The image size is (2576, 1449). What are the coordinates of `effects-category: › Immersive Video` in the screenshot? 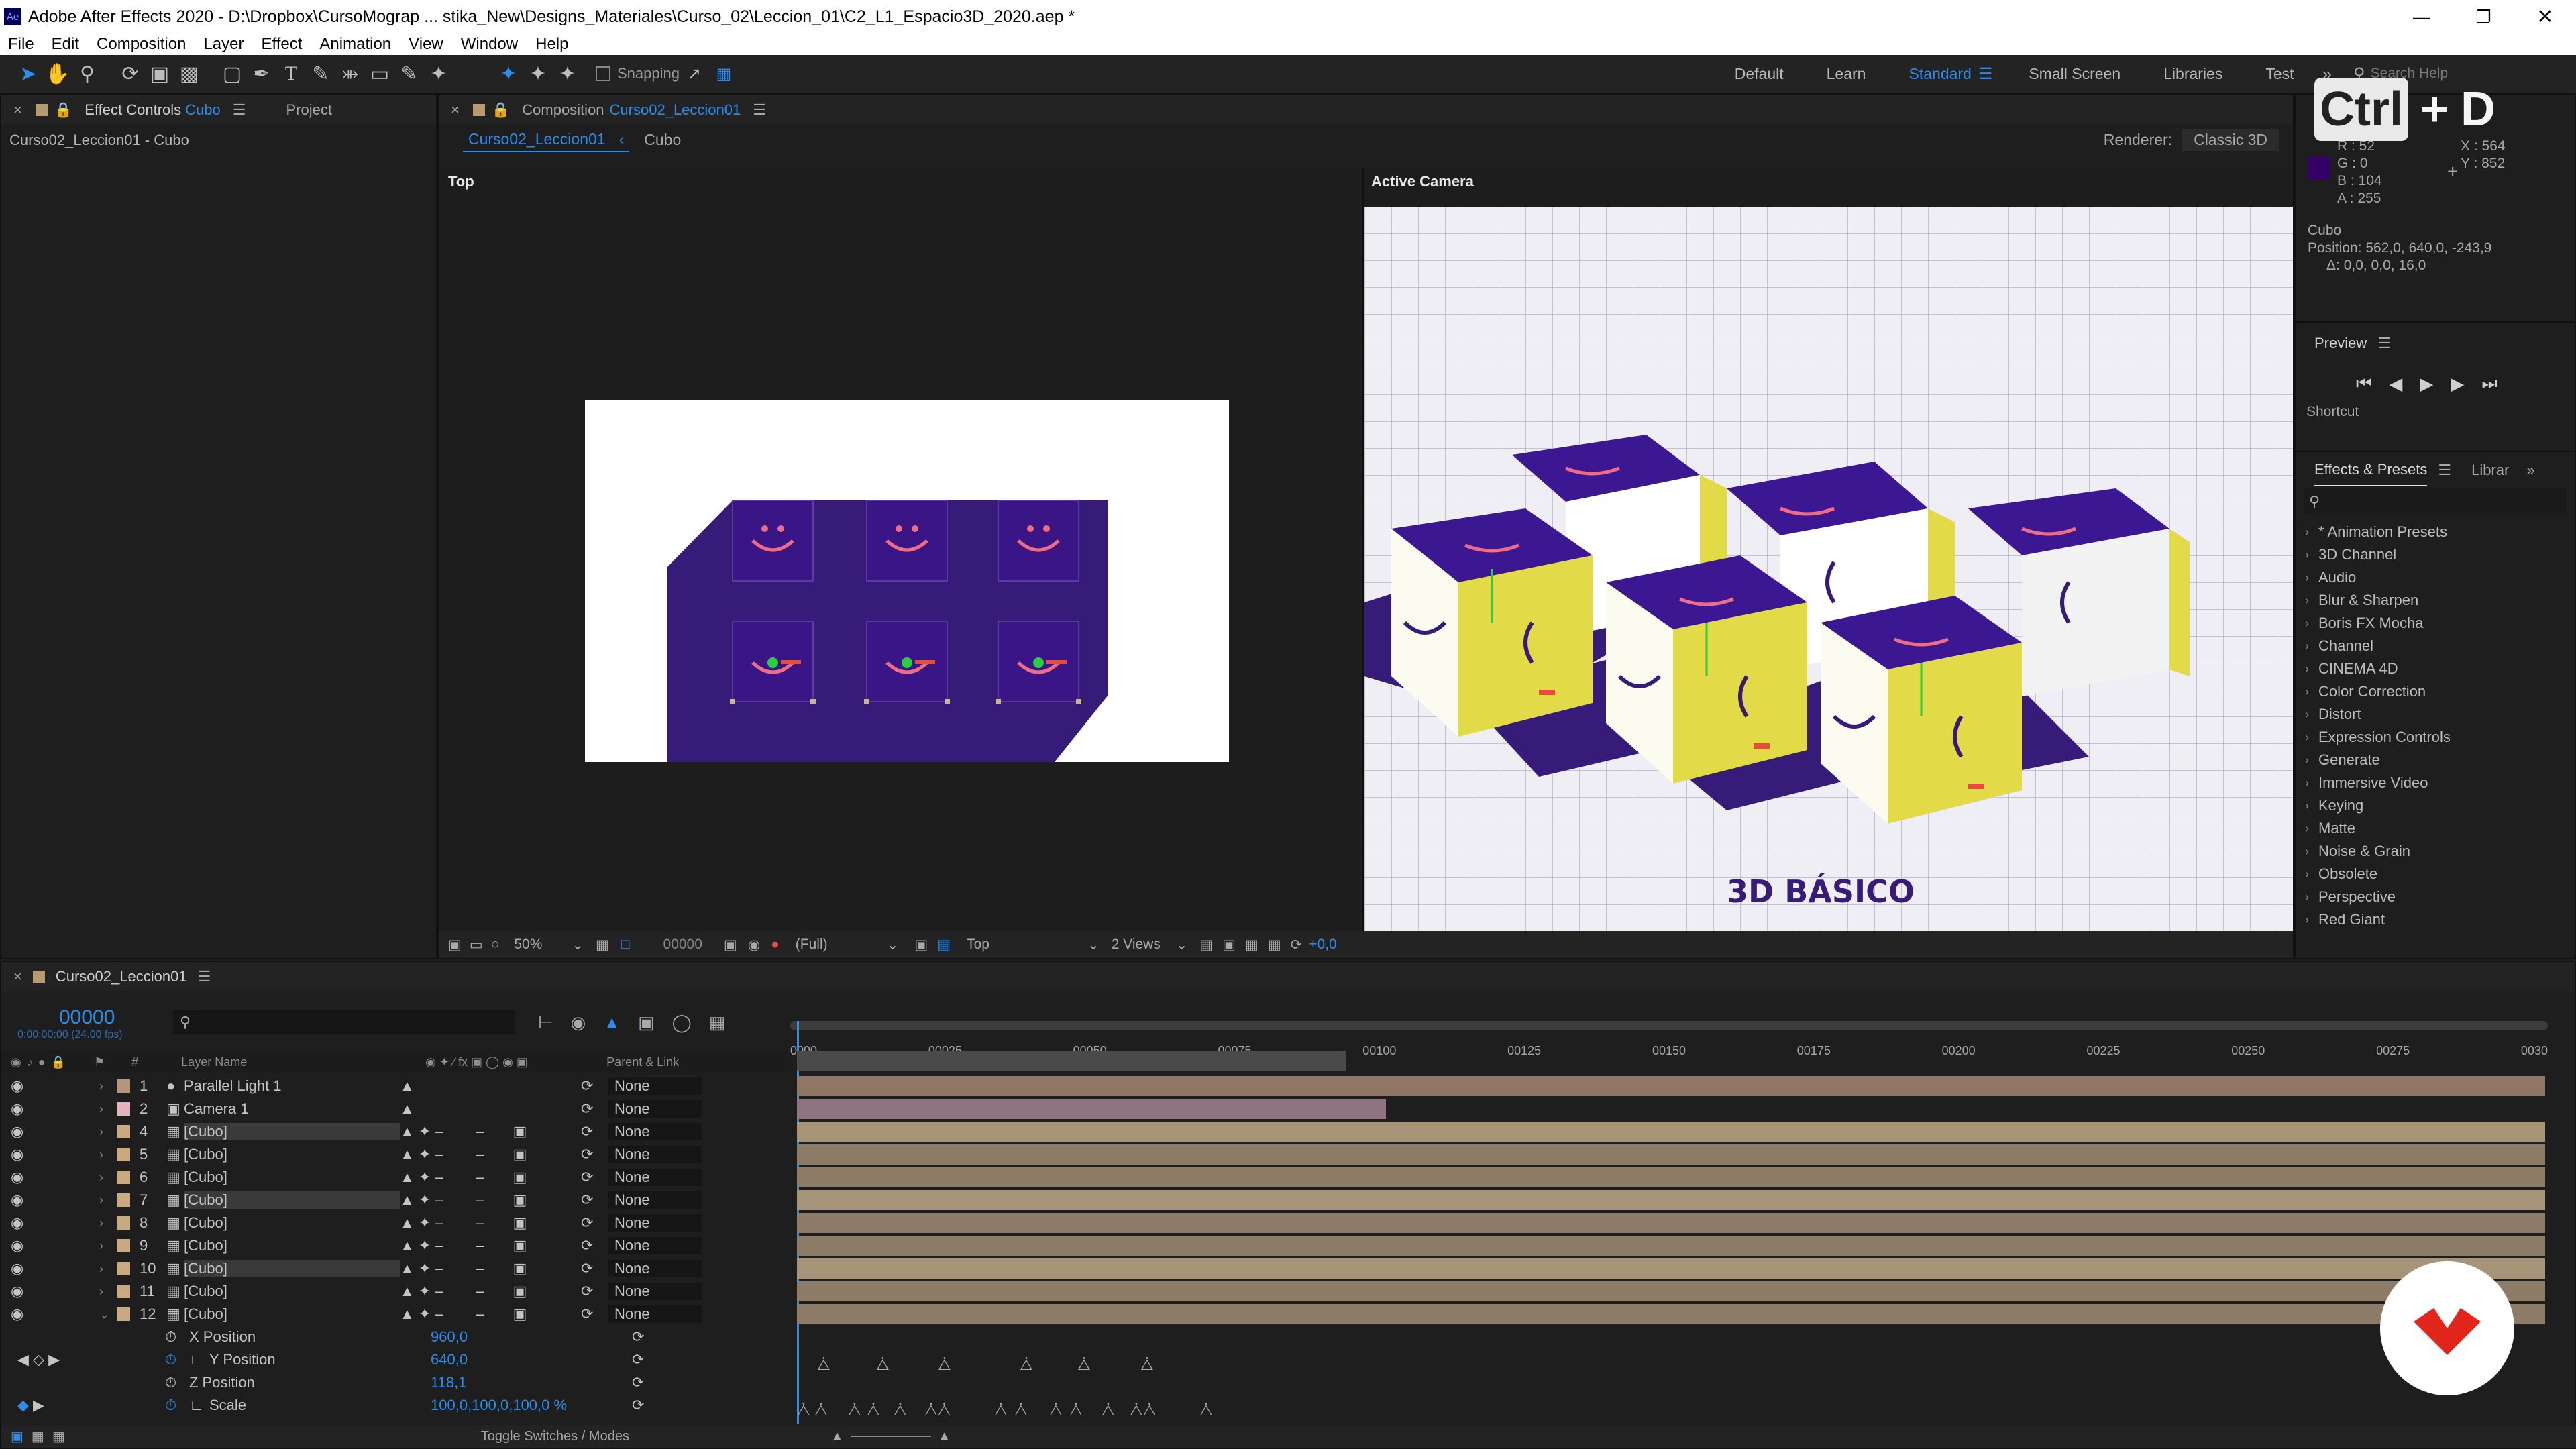 It's located at (2435, 782).